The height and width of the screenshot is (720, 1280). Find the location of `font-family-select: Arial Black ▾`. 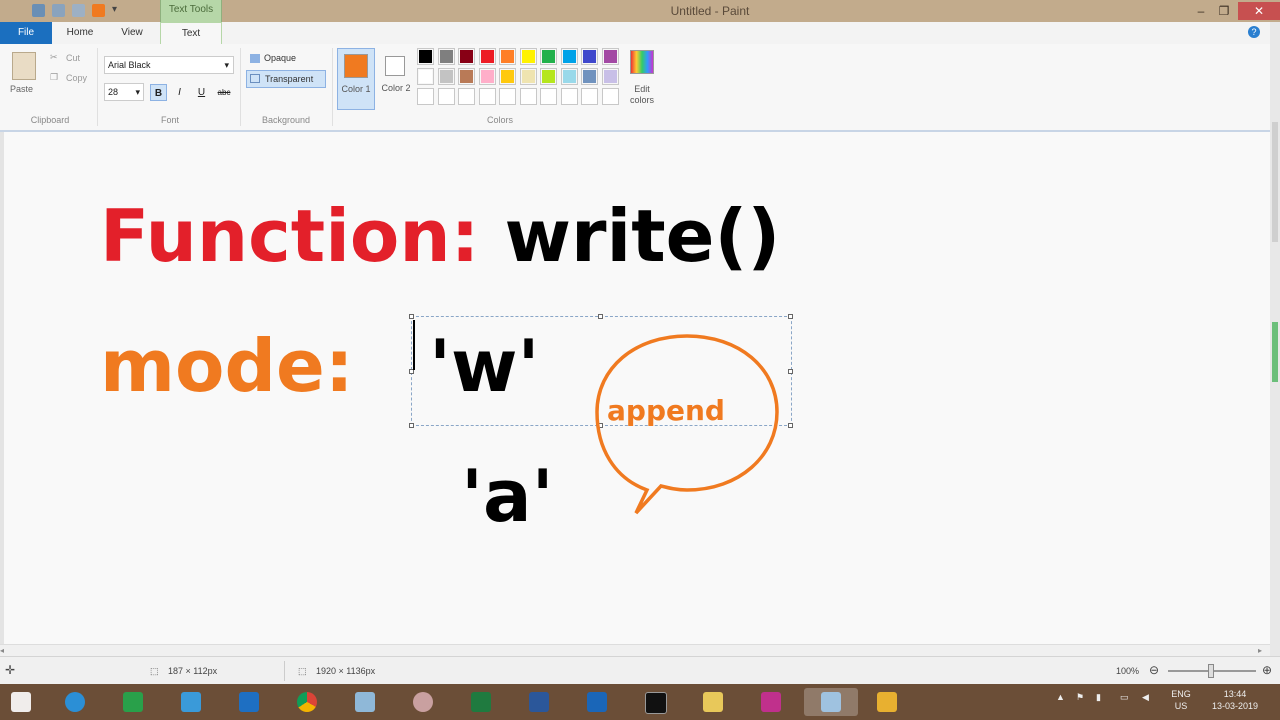

font-family-select: Arial Black ▾ is located at coordinates (169, 65).